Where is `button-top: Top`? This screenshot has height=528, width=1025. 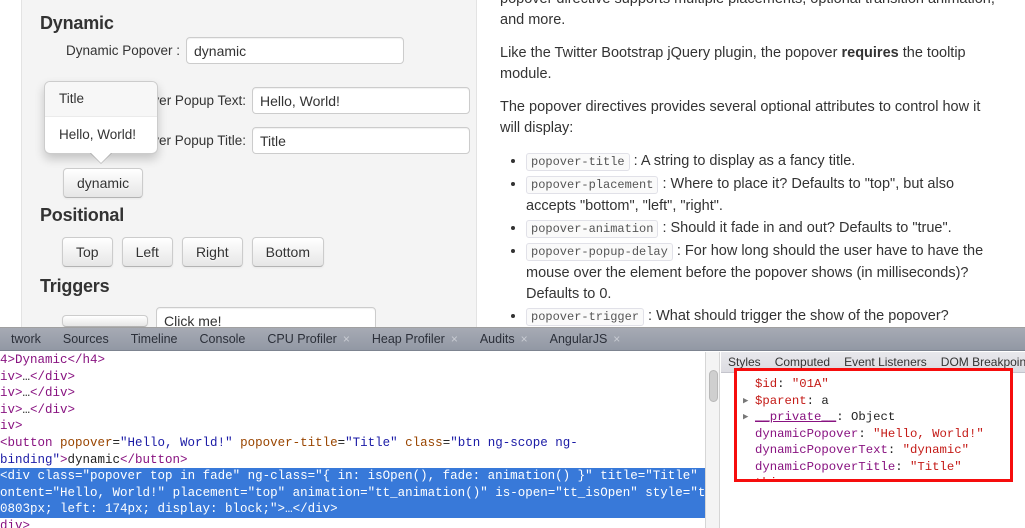 button-top: Top is located at coordinates (87, 252).